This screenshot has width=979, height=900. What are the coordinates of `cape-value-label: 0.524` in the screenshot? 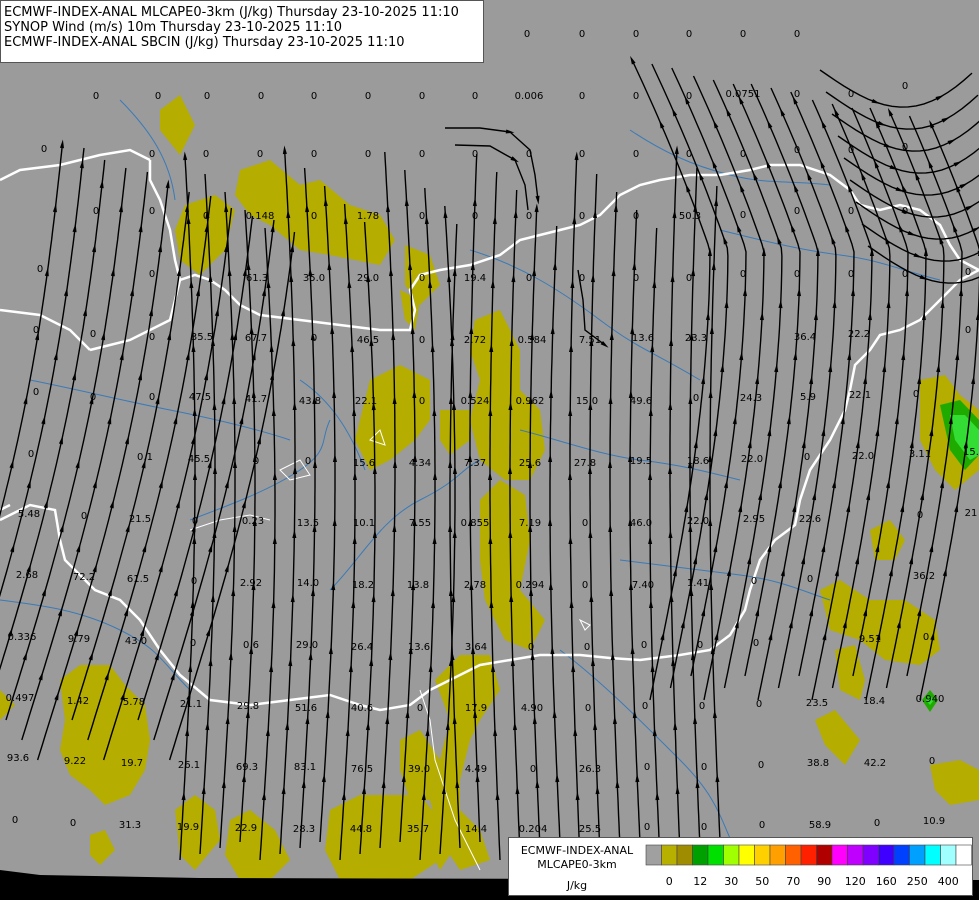 It's located at (475, 401).